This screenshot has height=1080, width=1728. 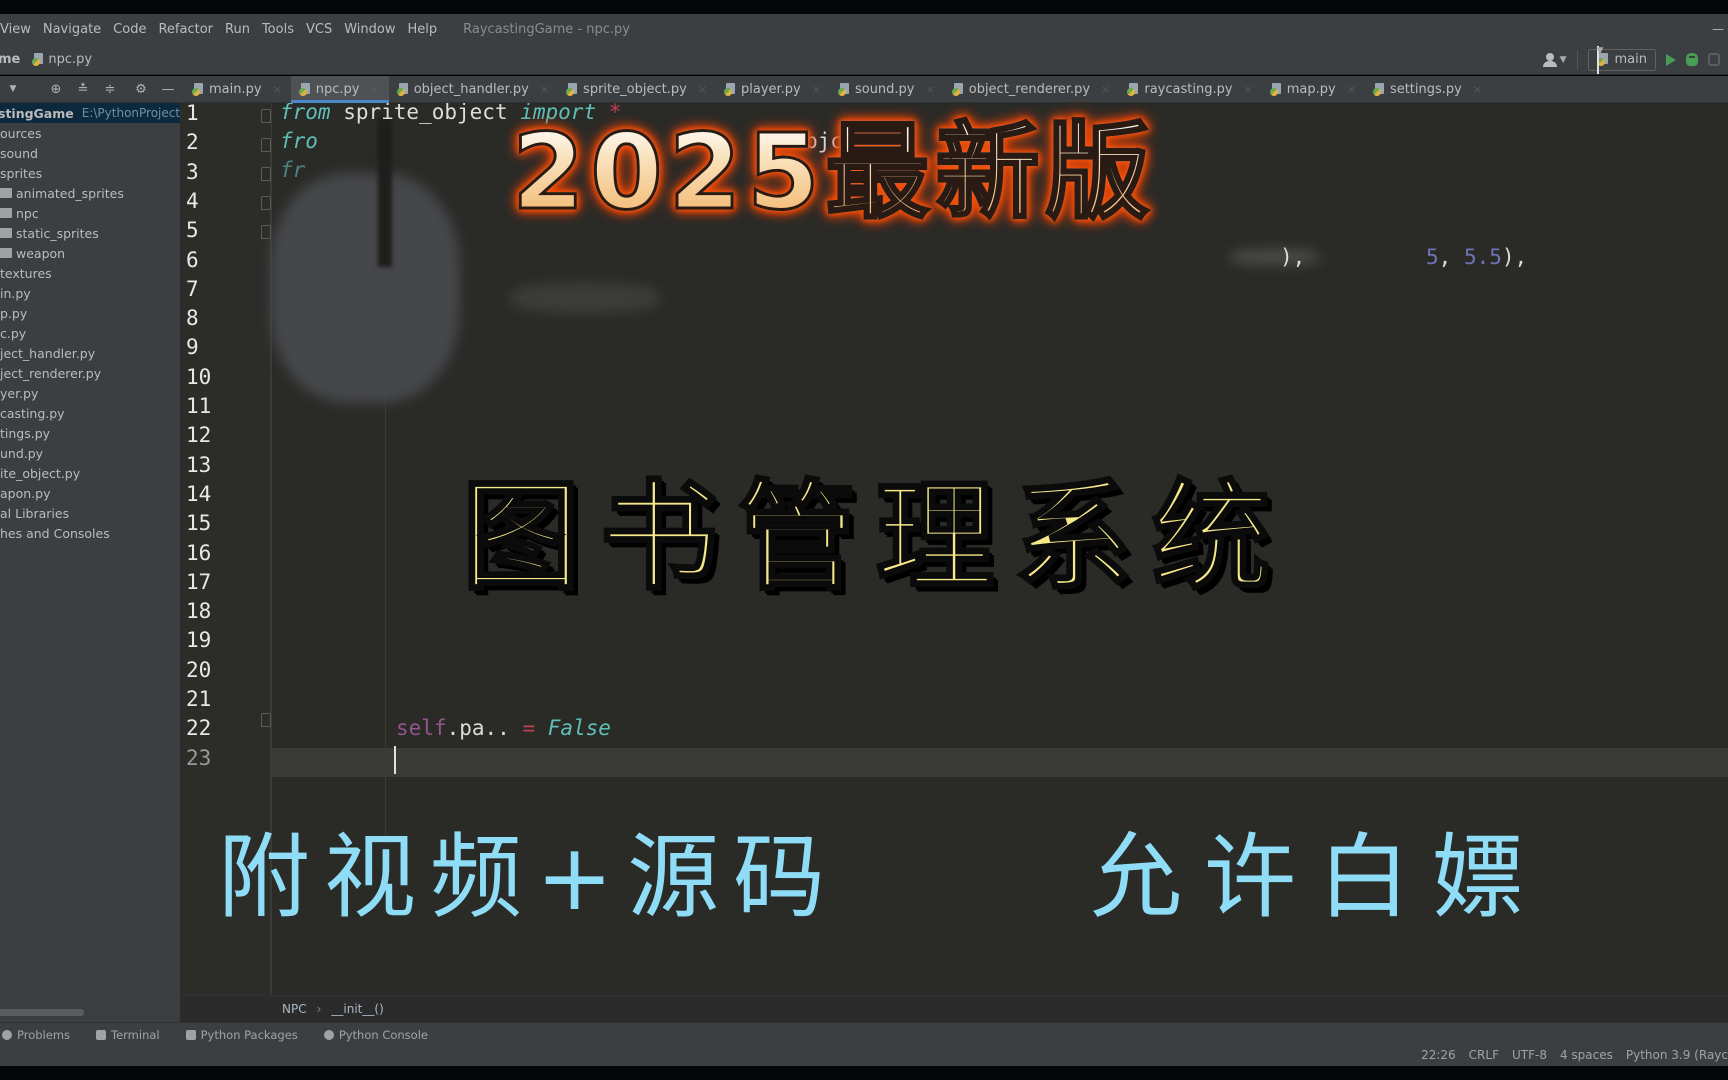 What do you see at coordinates (129, 29) in the screenshot?
I see `menu-code: Code` at bounding box center [129, 29].